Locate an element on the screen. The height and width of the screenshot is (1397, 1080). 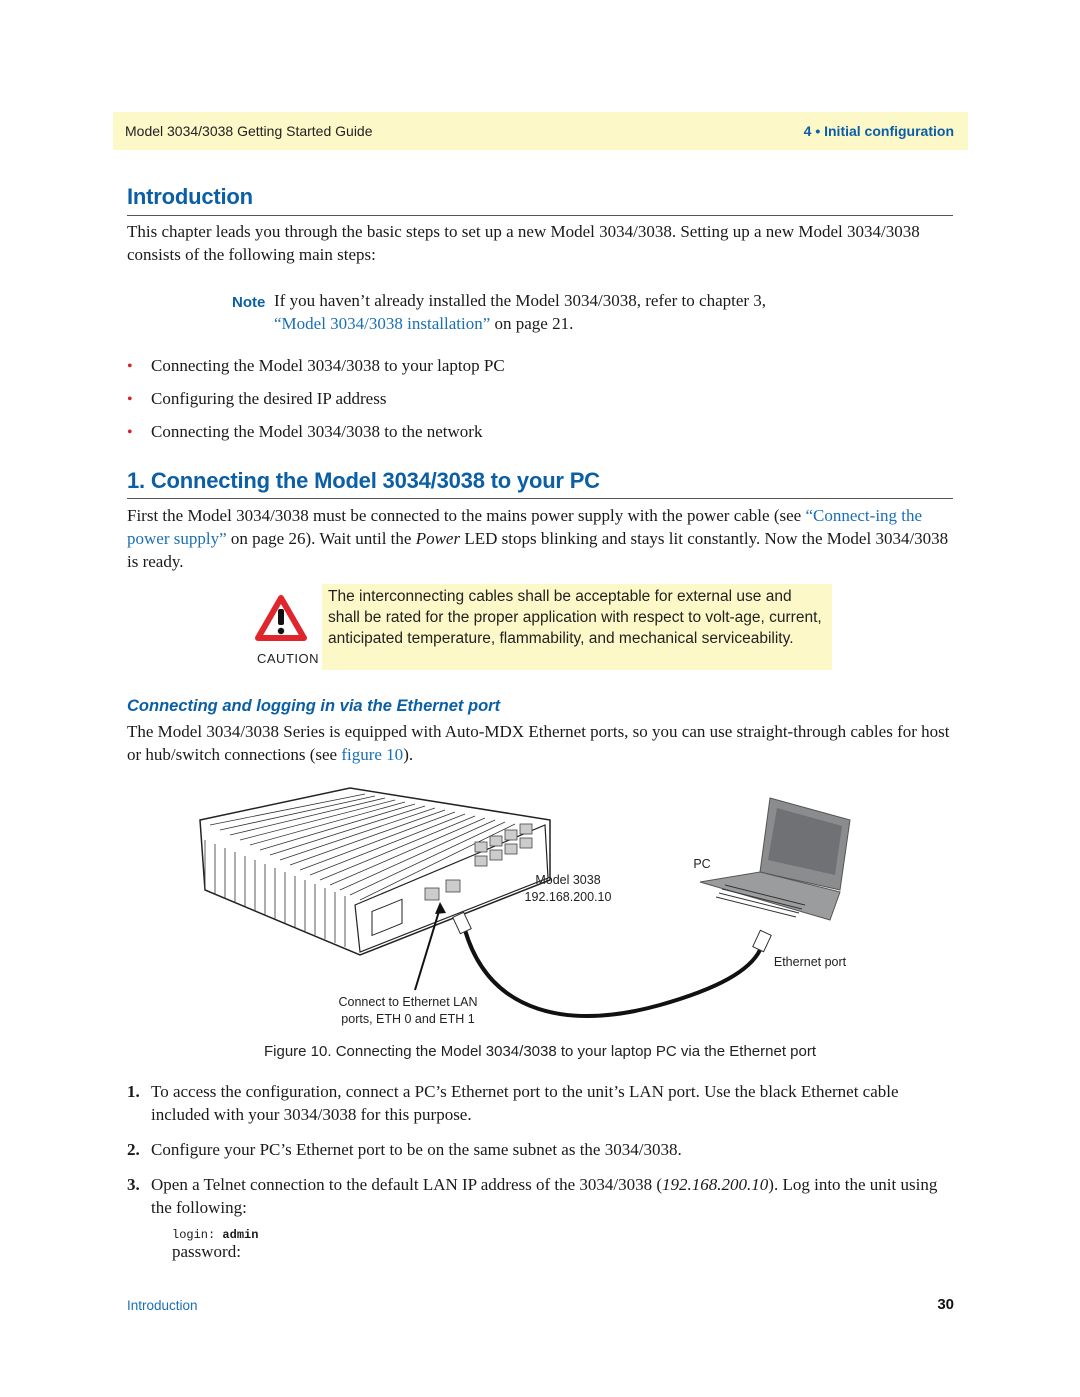
login-line: login: admin is located at coordinates (215, 1235).